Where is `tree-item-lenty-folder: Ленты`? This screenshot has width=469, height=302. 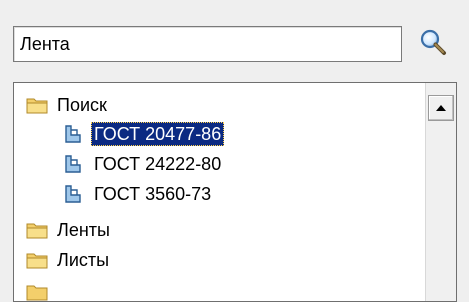 tree-item-lenty-folder: Ленты is located at coordinates (69, 230).